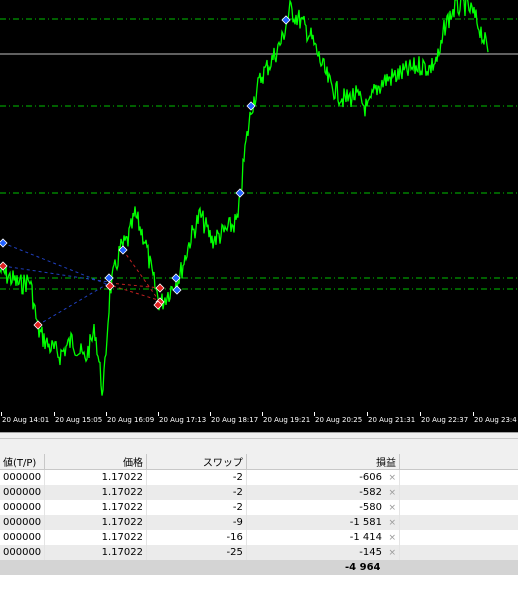  I want to click on column-header-profit: 損益, so click(323, 462).